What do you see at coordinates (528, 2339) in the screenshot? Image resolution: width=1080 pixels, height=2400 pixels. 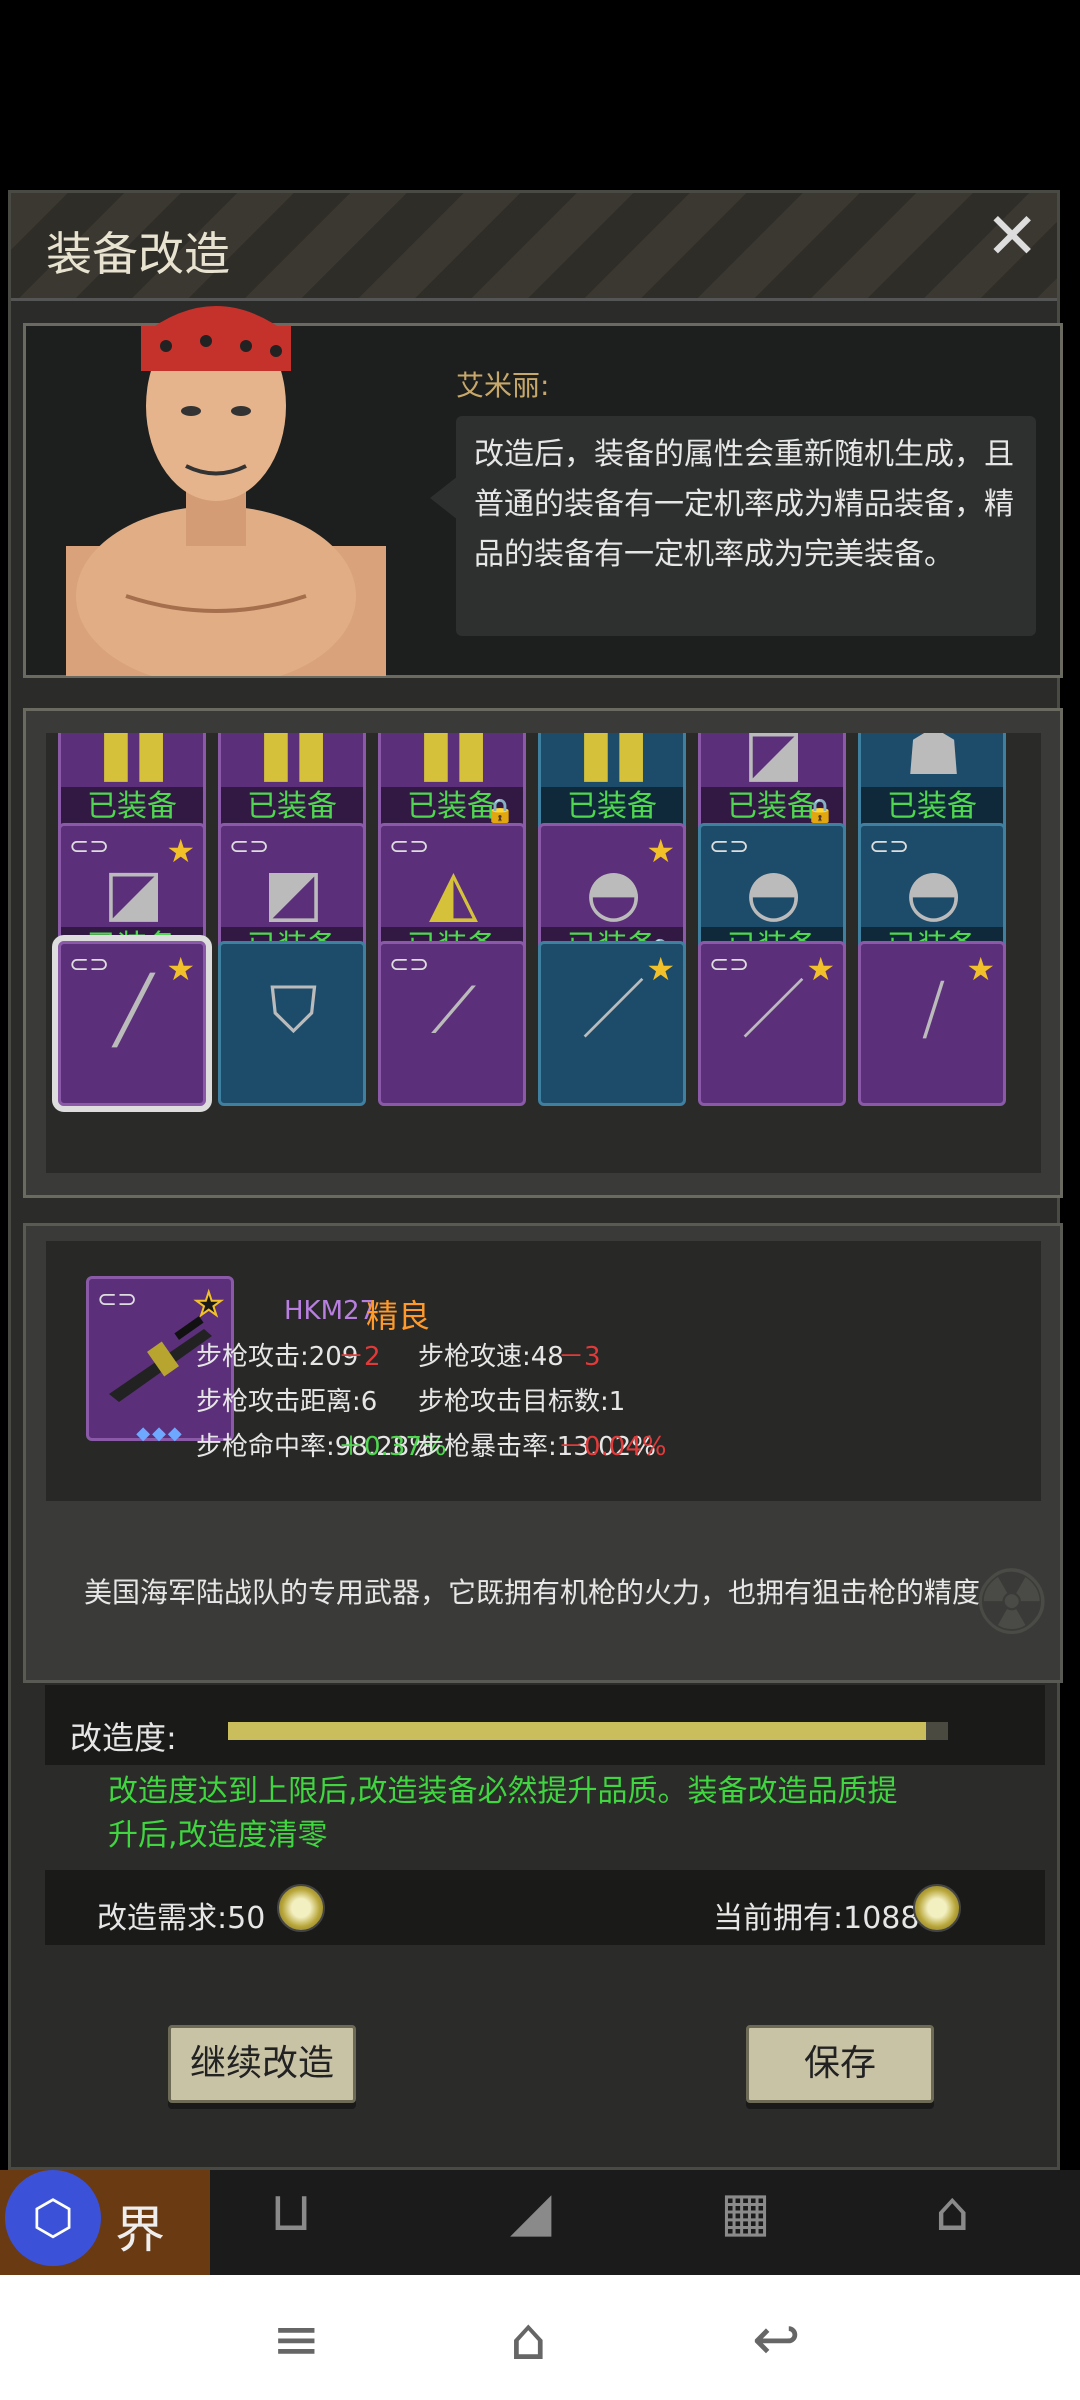 I see `home-icon: ⌂` at bounding box center [528, 2339].